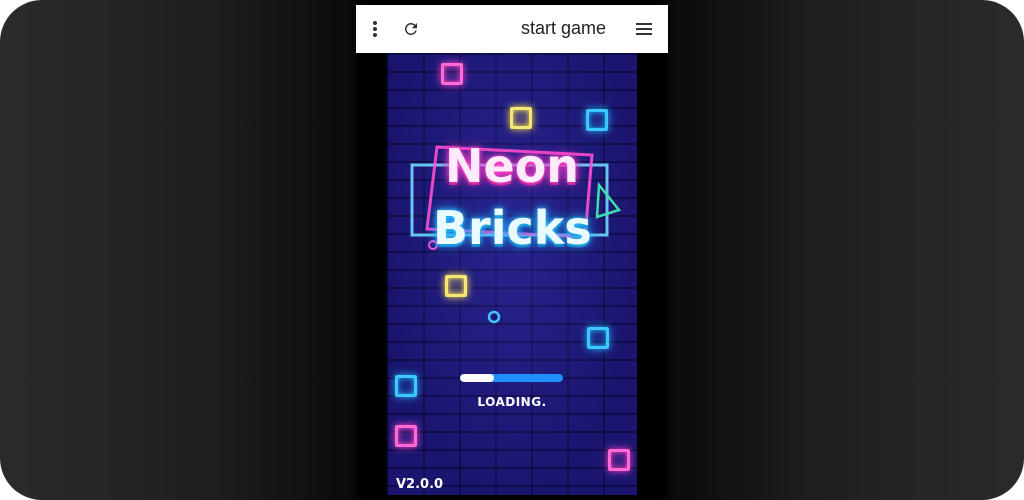 This screenshot has width=1024, height=500. Describe the element at coordinates (411, 29) in the screenshot. I see `refresh-icon` at that location.